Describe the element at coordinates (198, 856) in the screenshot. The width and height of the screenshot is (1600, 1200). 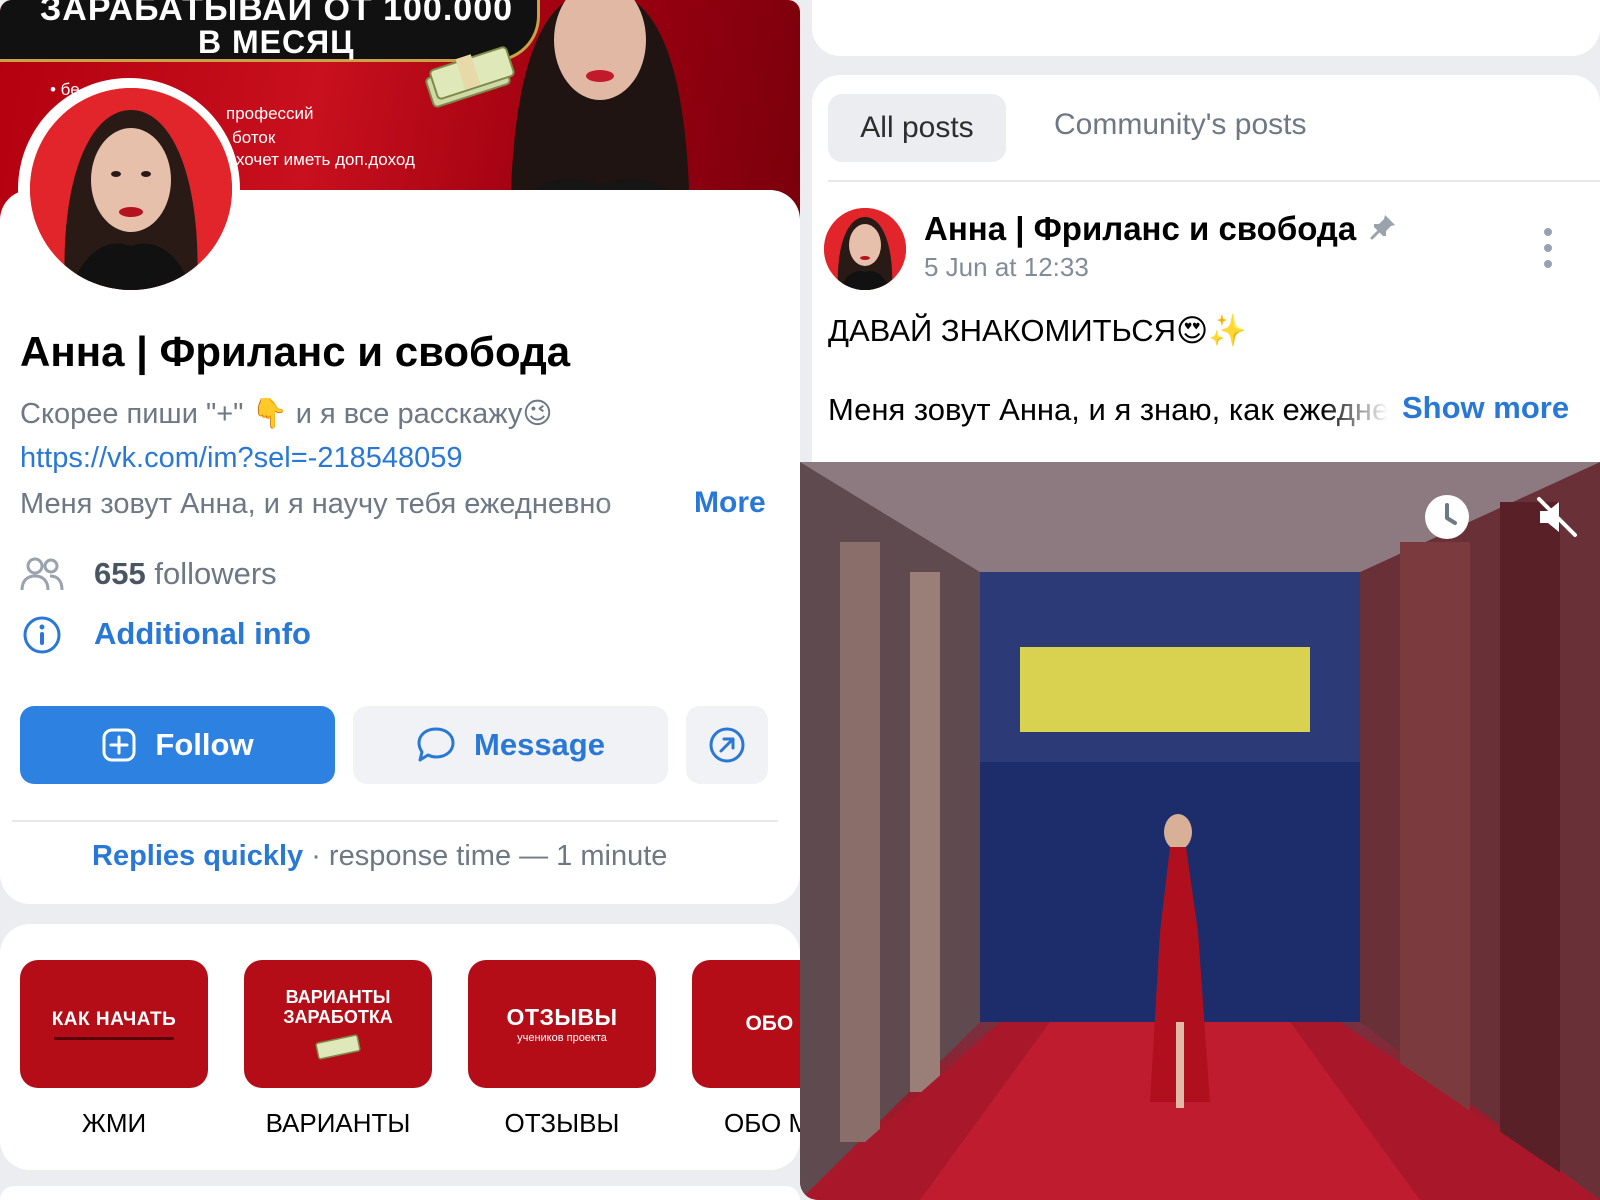
I see `replies-quickly-label: Replies quickly` at that location.